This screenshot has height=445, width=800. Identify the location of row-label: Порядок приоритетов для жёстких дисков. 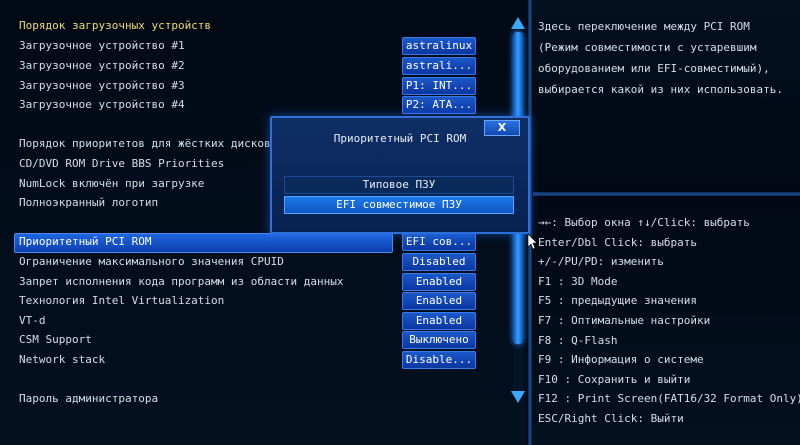
(145, 143).